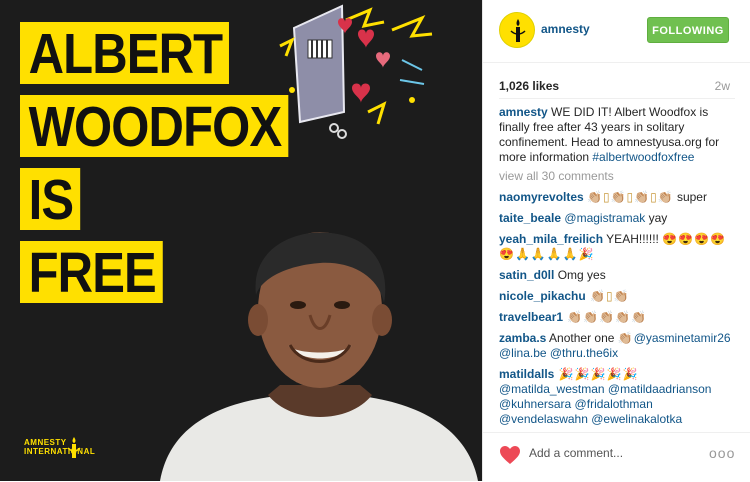 This screenshot has height=482, width=750. I want to click on comment-emoji: 🎉🎉🎉🎉🎉, so click(596, 374).